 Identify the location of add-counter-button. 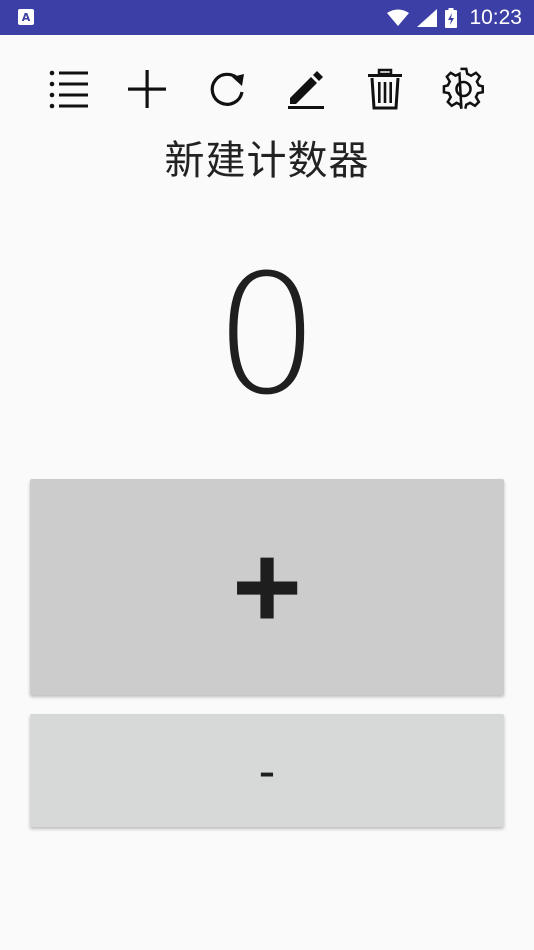
(147, 89).